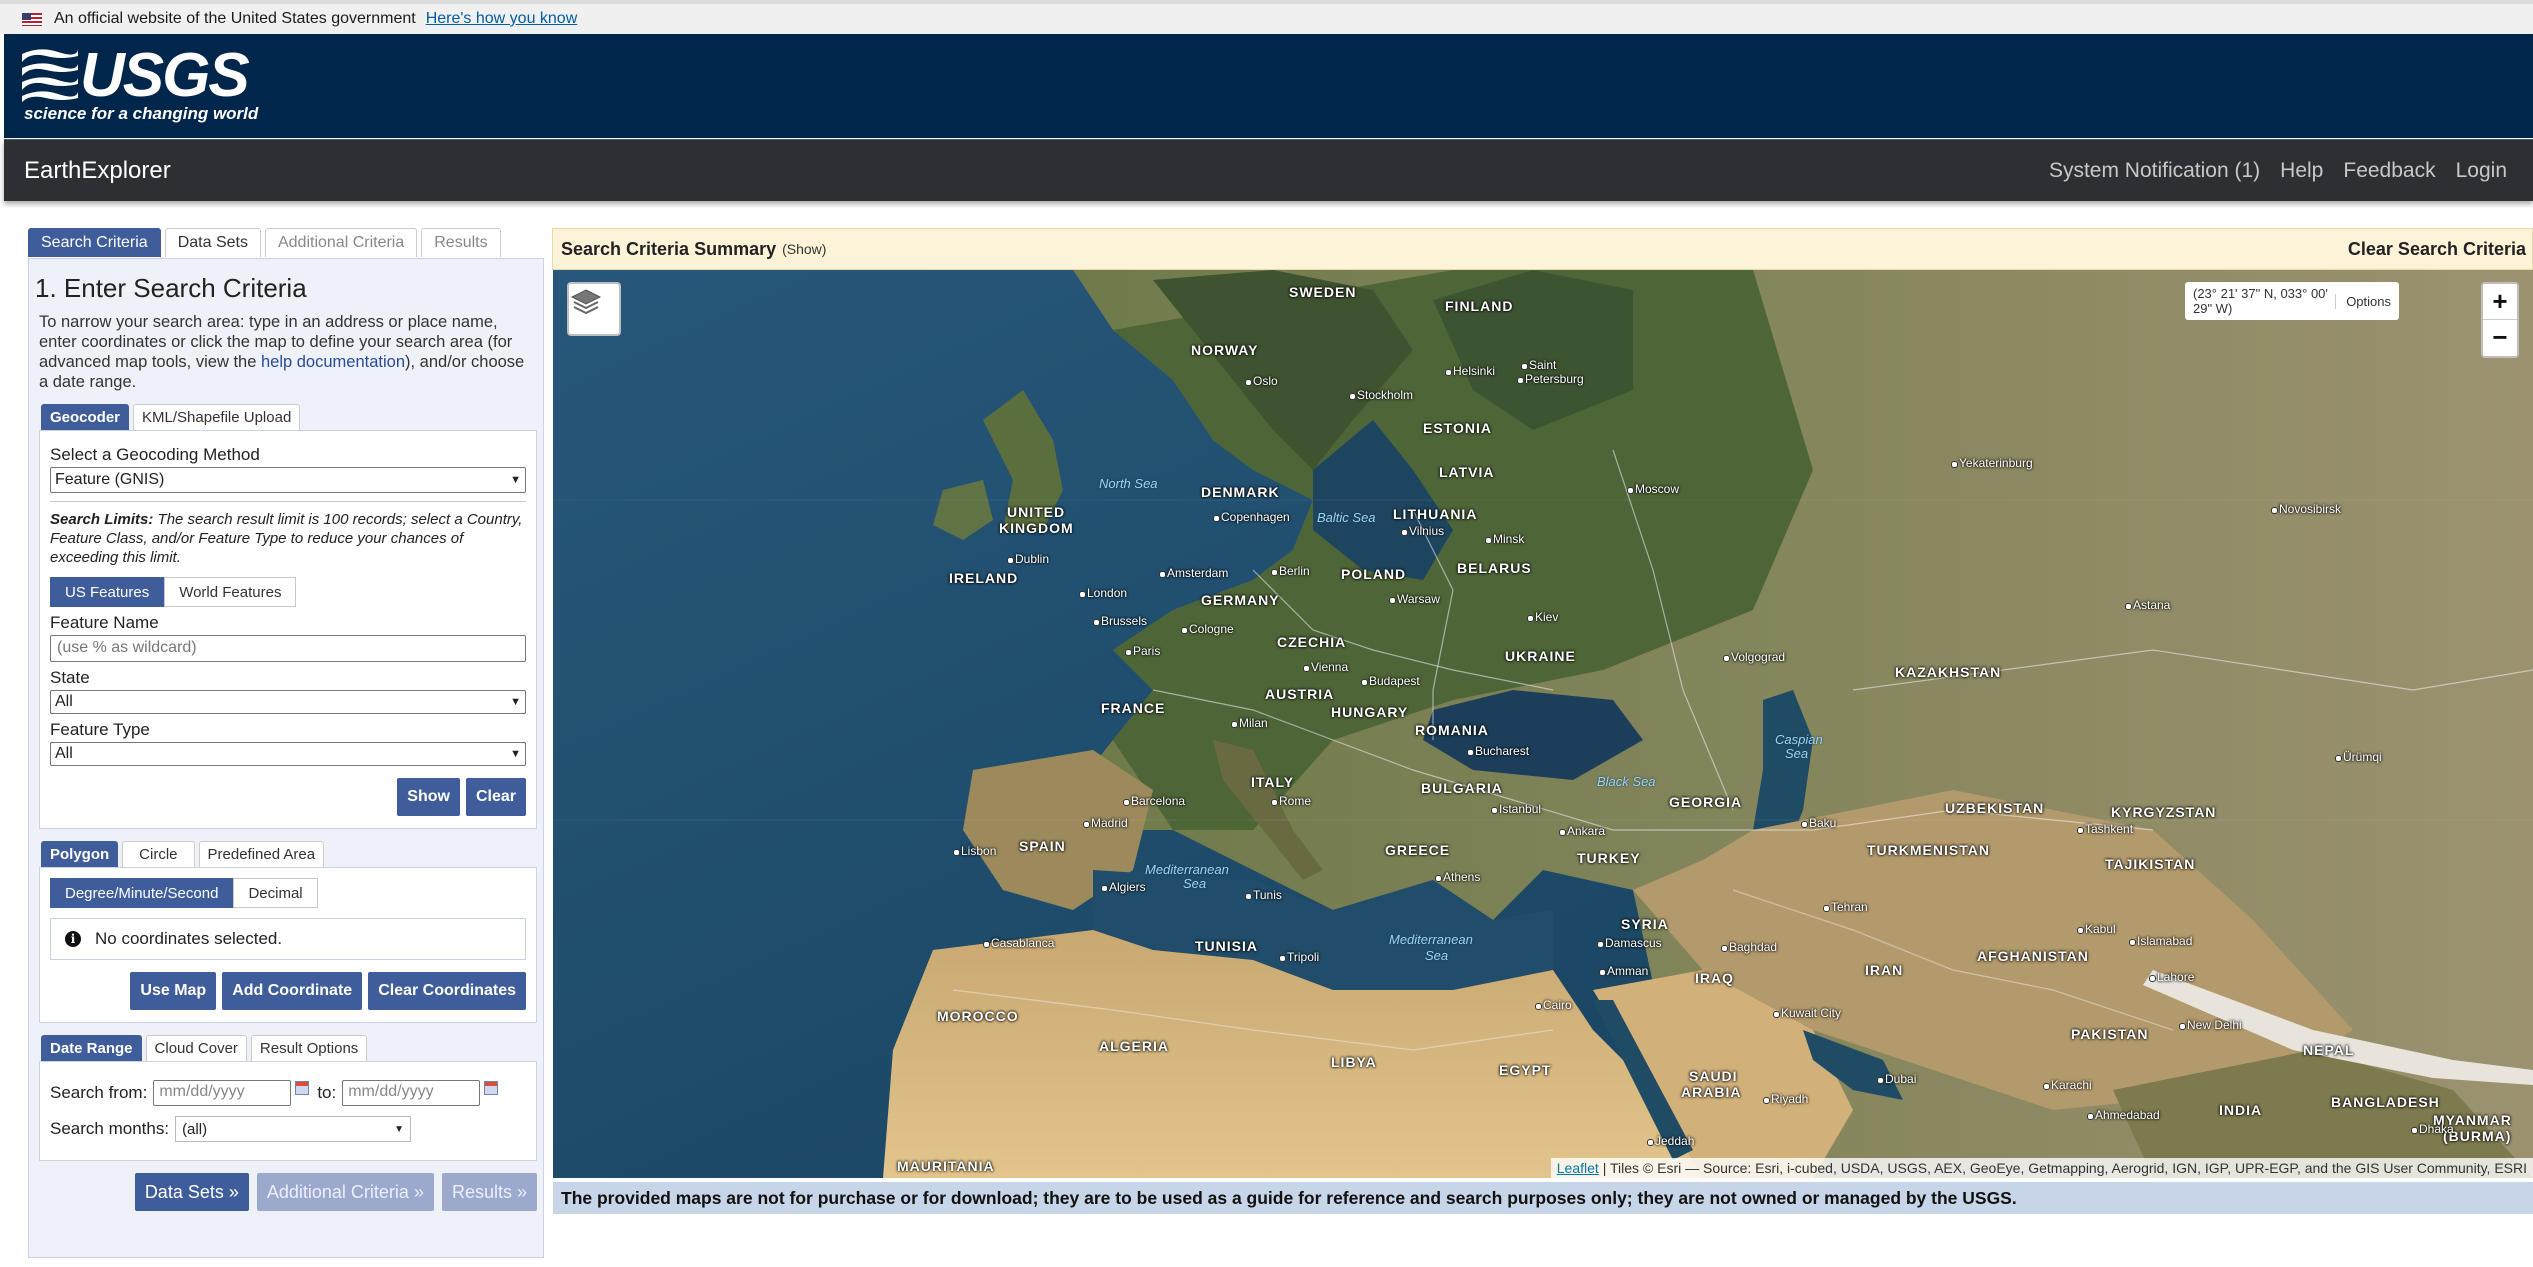 This screenshot has height=1267, width=2533. I want to click on decimal-button: Decimal, so click(275, 893).